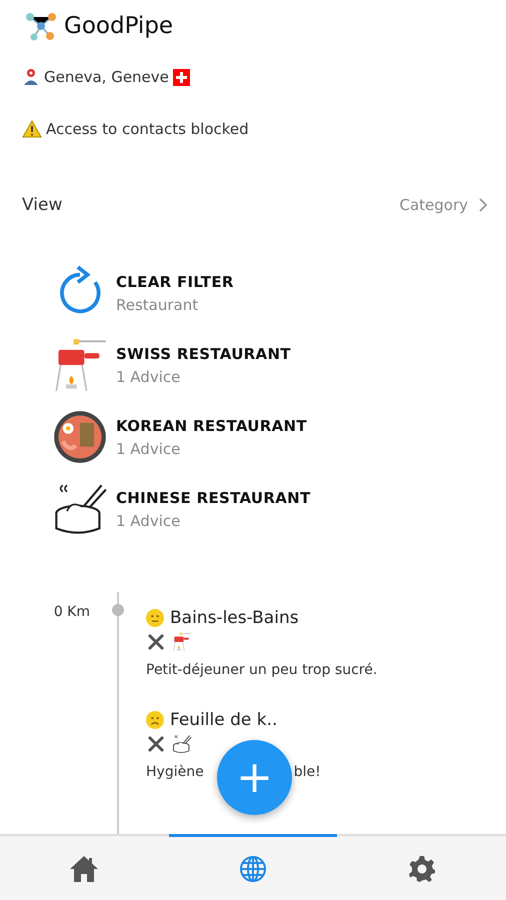  Describe the element at coordinates (224, 720) in the screenshot. I see `place-name: Feuille de k..` at that location.